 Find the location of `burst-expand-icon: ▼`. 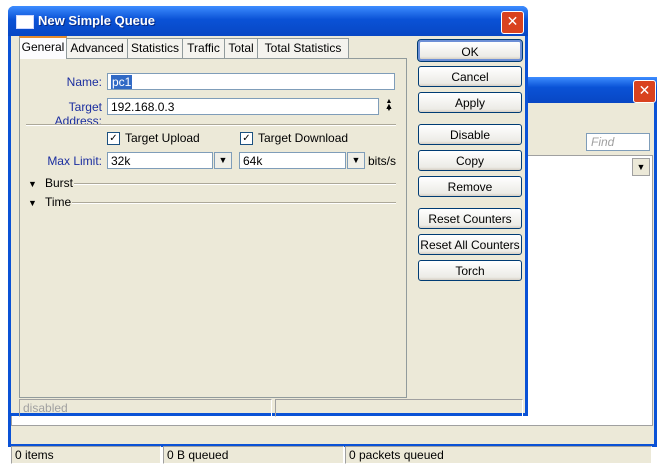

burst-expand-icon: ▼ is located at coordinates (32, 184).